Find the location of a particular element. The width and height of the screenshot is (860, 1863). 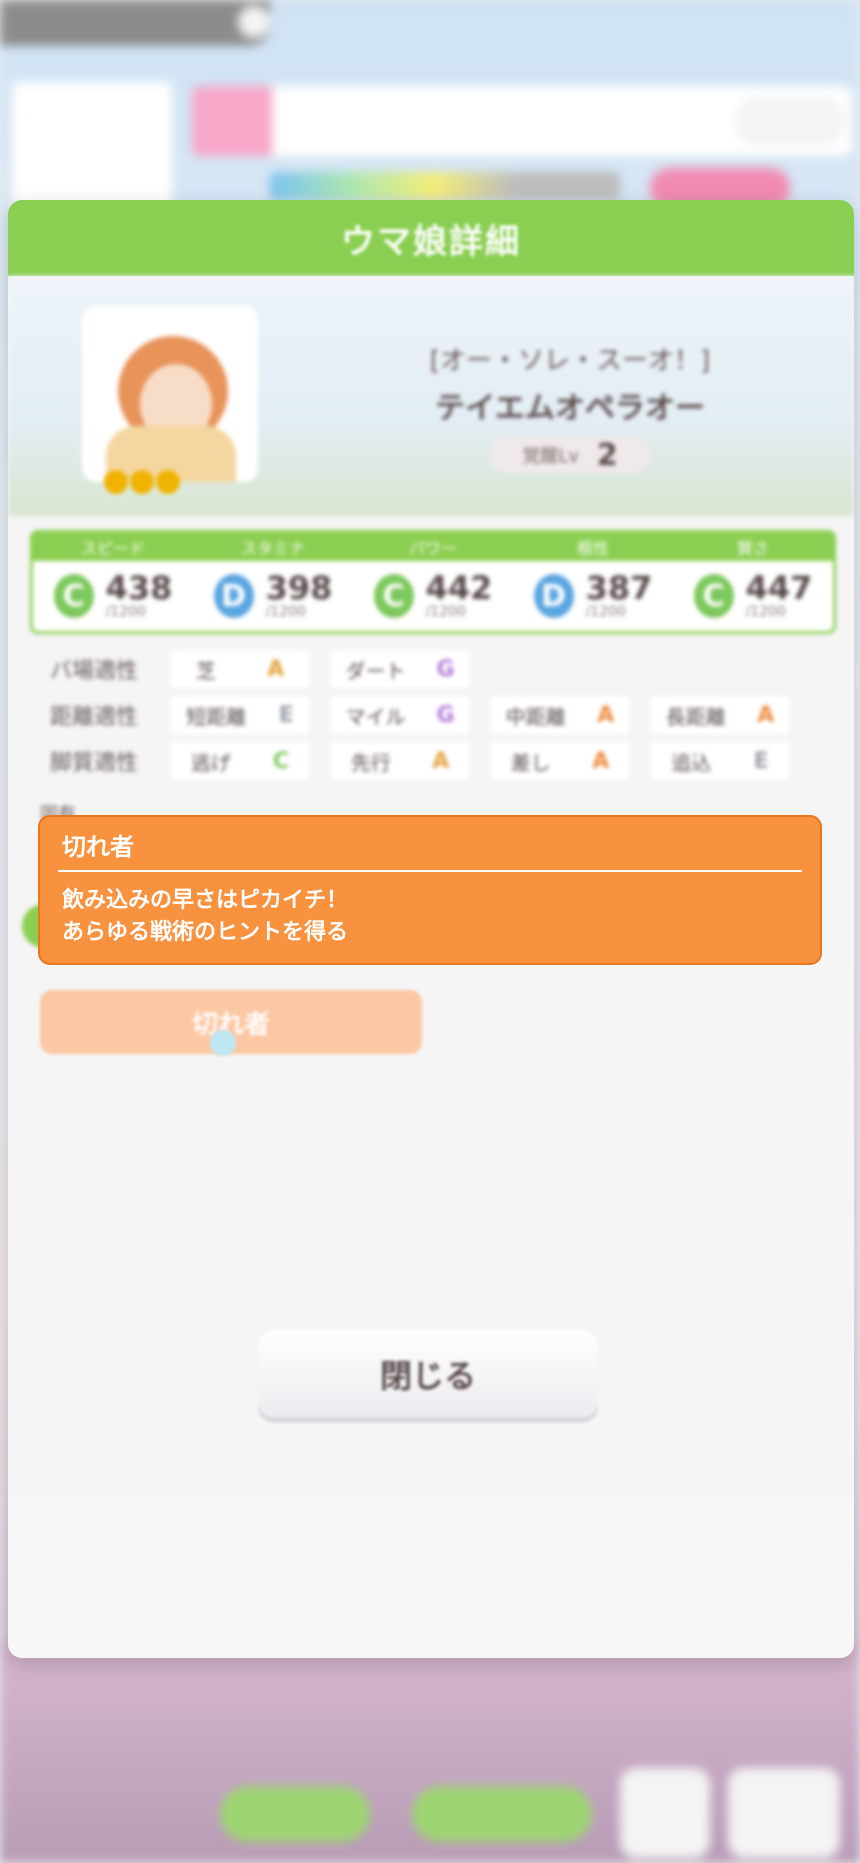

stat-label-speed: スピード is located at coordinates (112, 548).